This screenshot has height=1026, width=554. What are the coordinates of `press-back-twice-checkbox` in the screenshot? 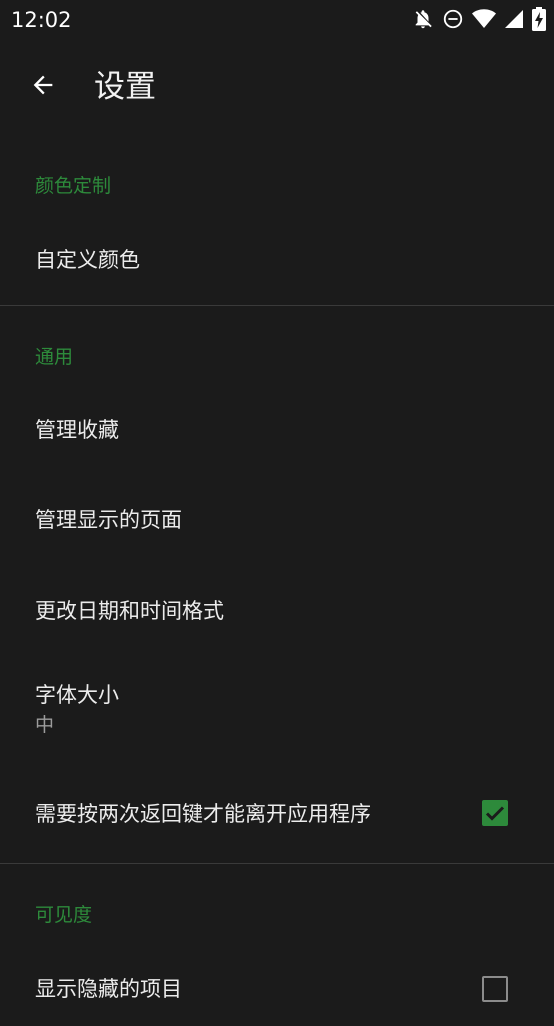 It's located at (495, 813).